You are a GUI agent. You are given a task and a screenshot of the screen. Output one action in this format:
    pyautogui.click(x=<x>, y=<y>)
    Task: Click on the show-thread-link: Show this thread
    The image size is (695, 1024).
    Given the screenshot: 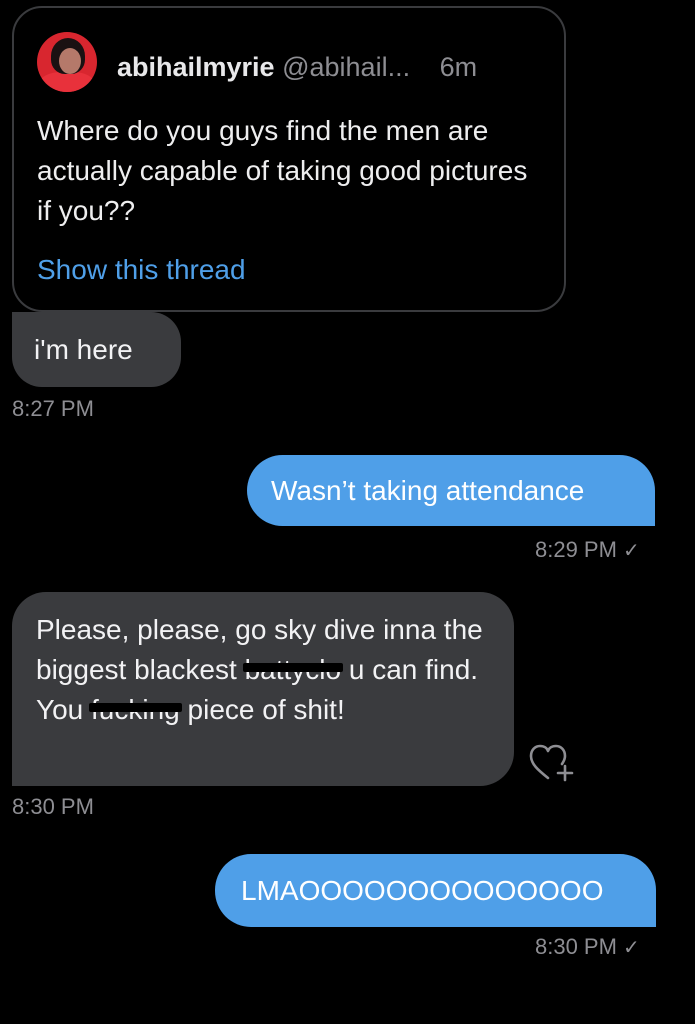 What is the action you would take?
    pyautogui.click(x=141, y=270)
    